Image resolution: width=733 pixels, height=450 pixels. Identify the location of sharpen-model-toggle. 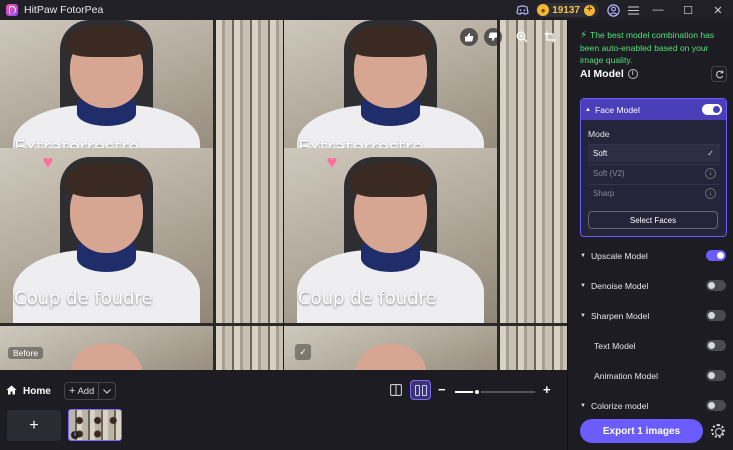
(716, 315).